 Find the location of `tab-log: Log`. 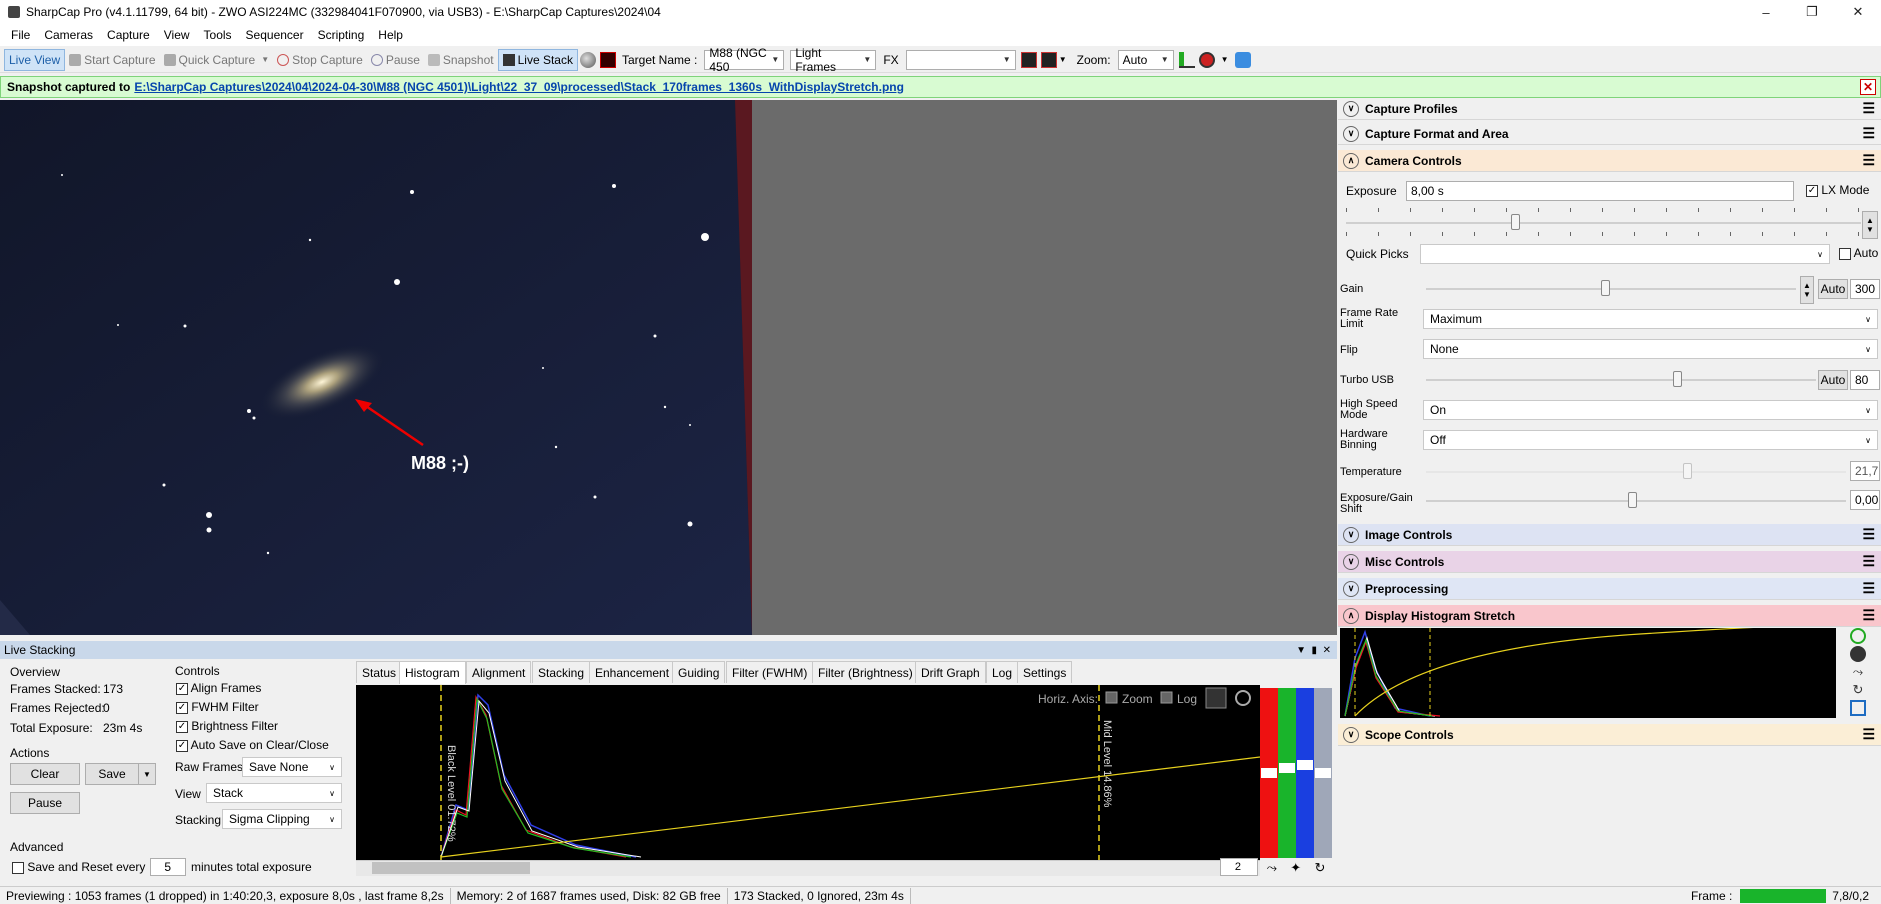

tab-log: Log is located at coordinates (1002, 672).